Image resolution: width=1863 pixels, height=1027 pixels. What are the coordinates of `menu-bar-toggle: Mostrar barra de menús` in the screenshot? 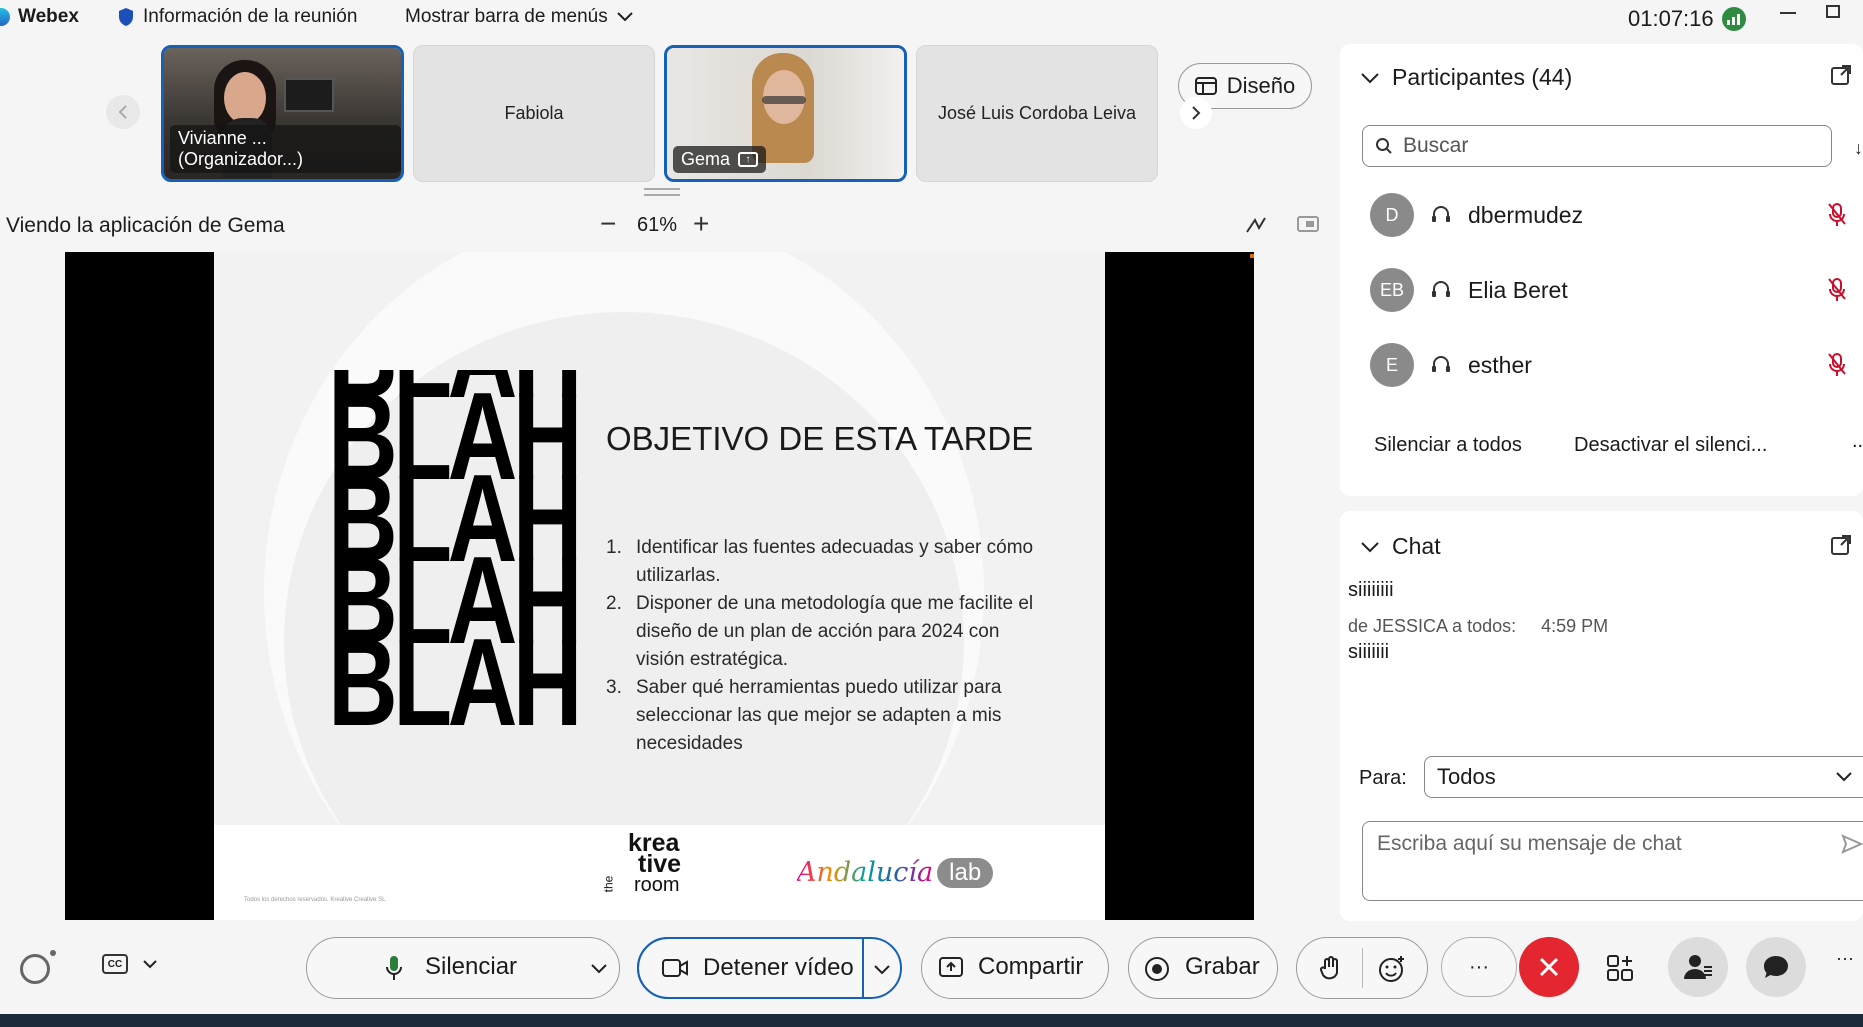 It's located at (519, 17).